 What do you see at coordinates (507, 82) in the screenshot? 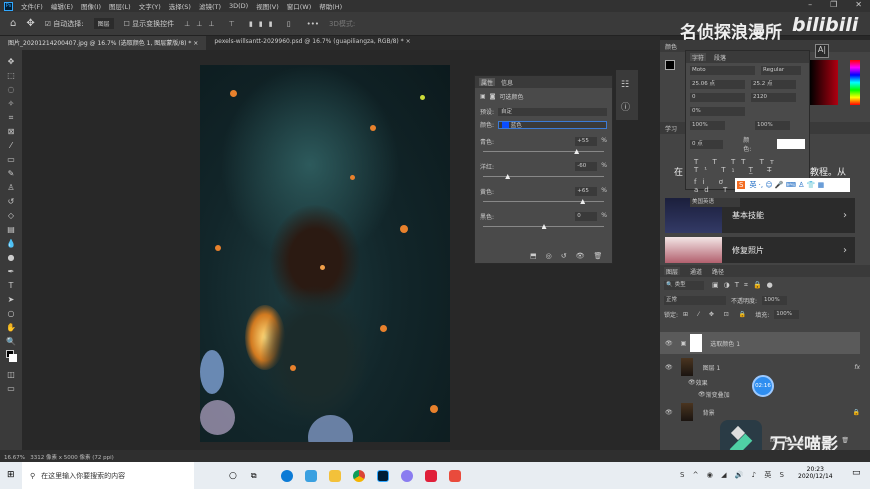
I see `tab-info: 信息` at bounding box center [507, 82].